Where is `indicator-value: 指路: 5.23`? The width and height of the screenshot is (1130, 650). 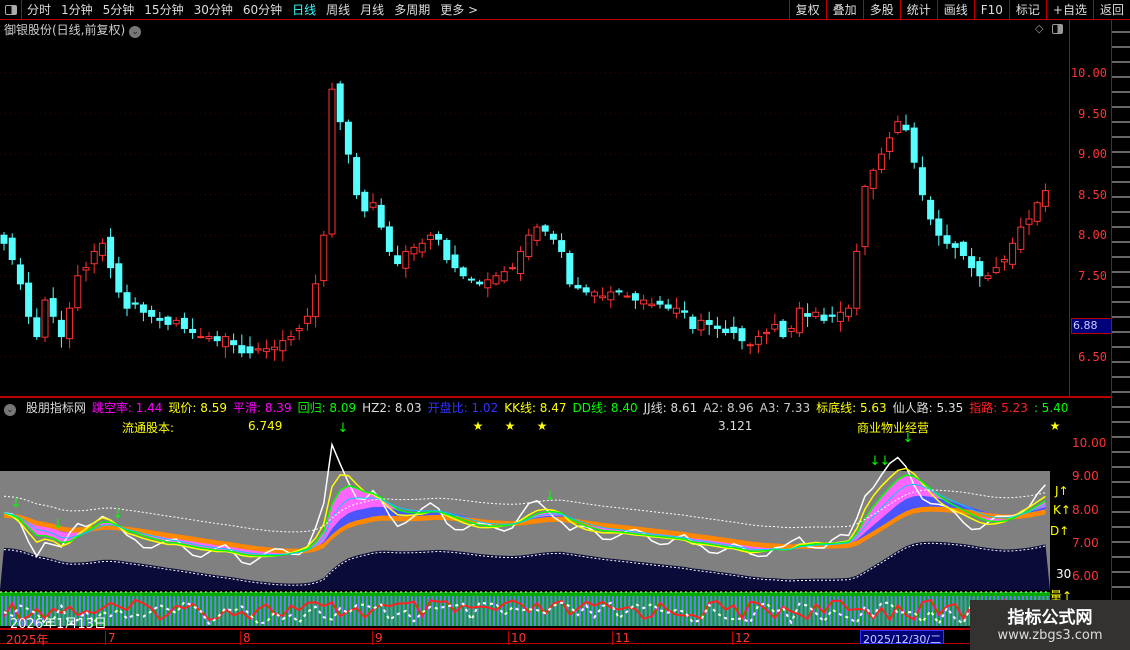
indicator-value: 指路: 5.23 is located at coordinates (998, 408).